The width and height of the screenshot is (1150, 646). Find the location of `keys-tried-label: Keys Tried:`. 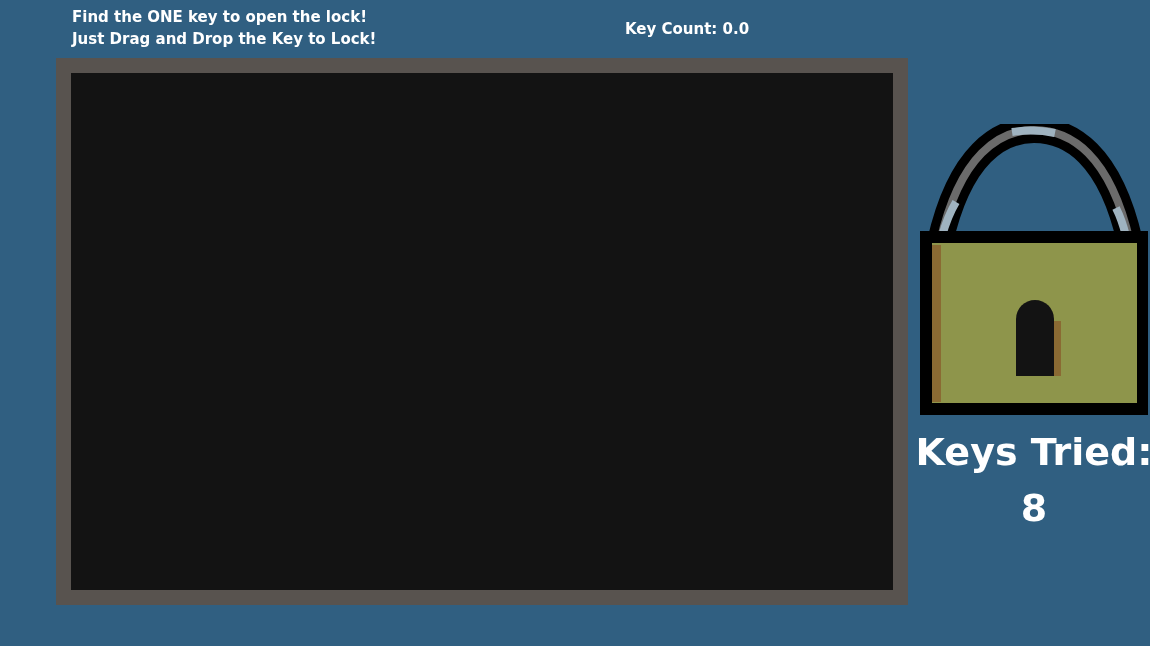

keys-tried-label: Keys Tried: is located at coordinates (1032, 452).